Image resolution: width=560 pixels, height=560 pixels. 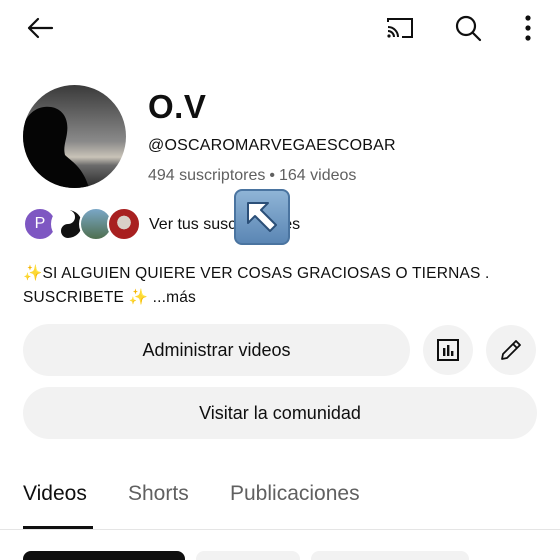 I want to click on description-line: SUSCRIBETE ✨, so click(x=86, y=297).